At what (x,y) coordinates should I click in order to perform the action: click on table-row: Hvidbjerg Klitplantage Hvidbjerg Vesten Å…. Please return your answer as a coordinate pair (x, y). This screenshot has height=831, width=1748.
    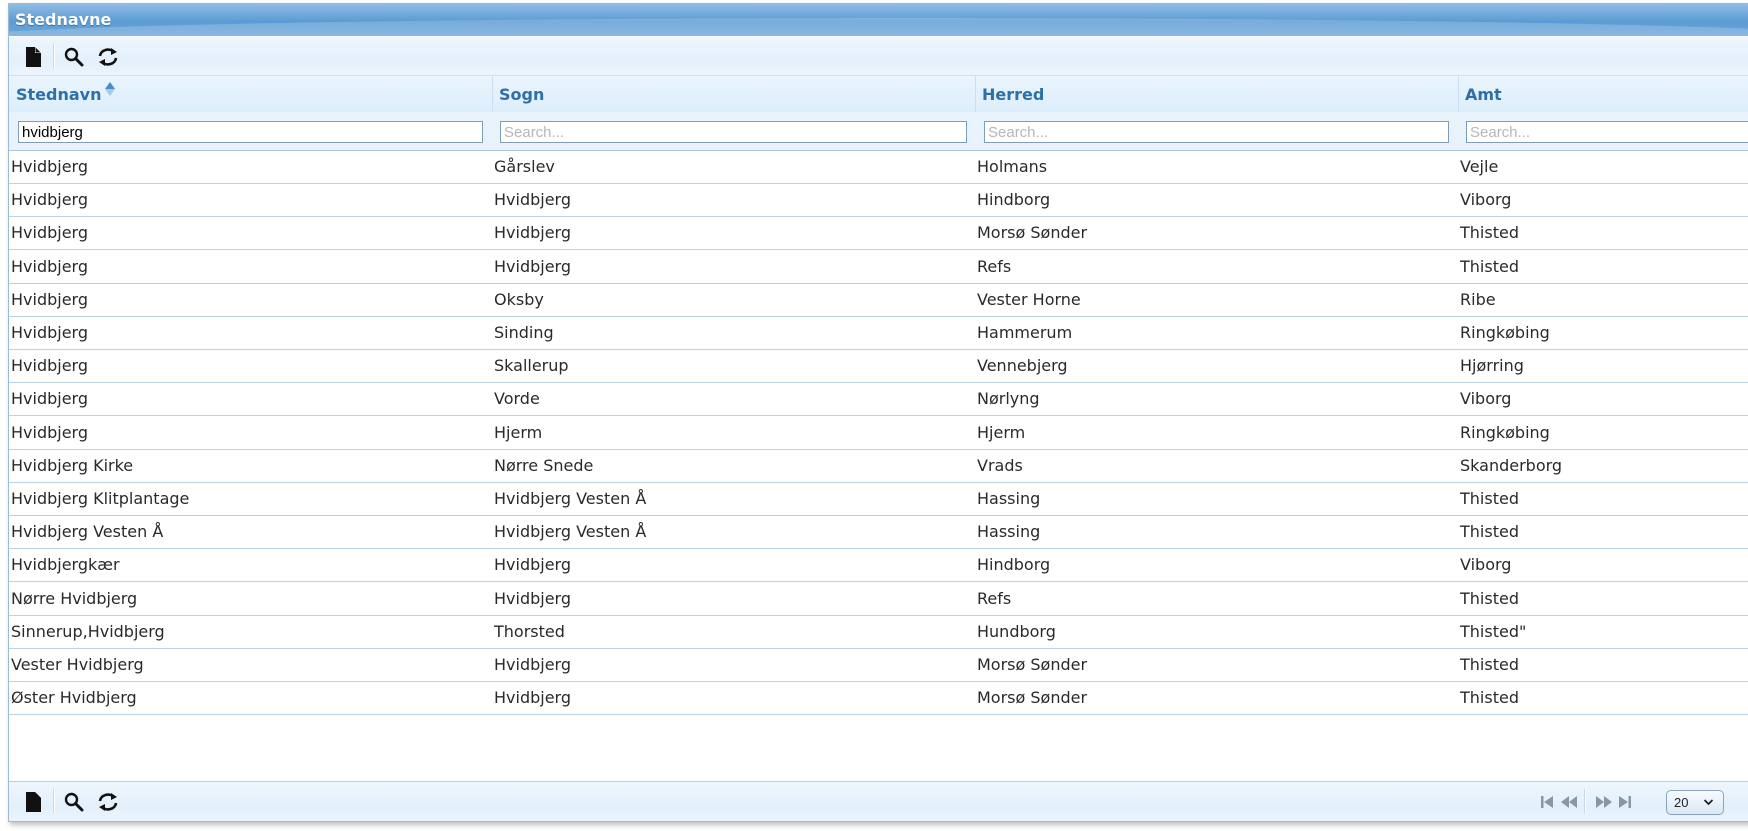
    Looking at the image, I should click on (878, 499).